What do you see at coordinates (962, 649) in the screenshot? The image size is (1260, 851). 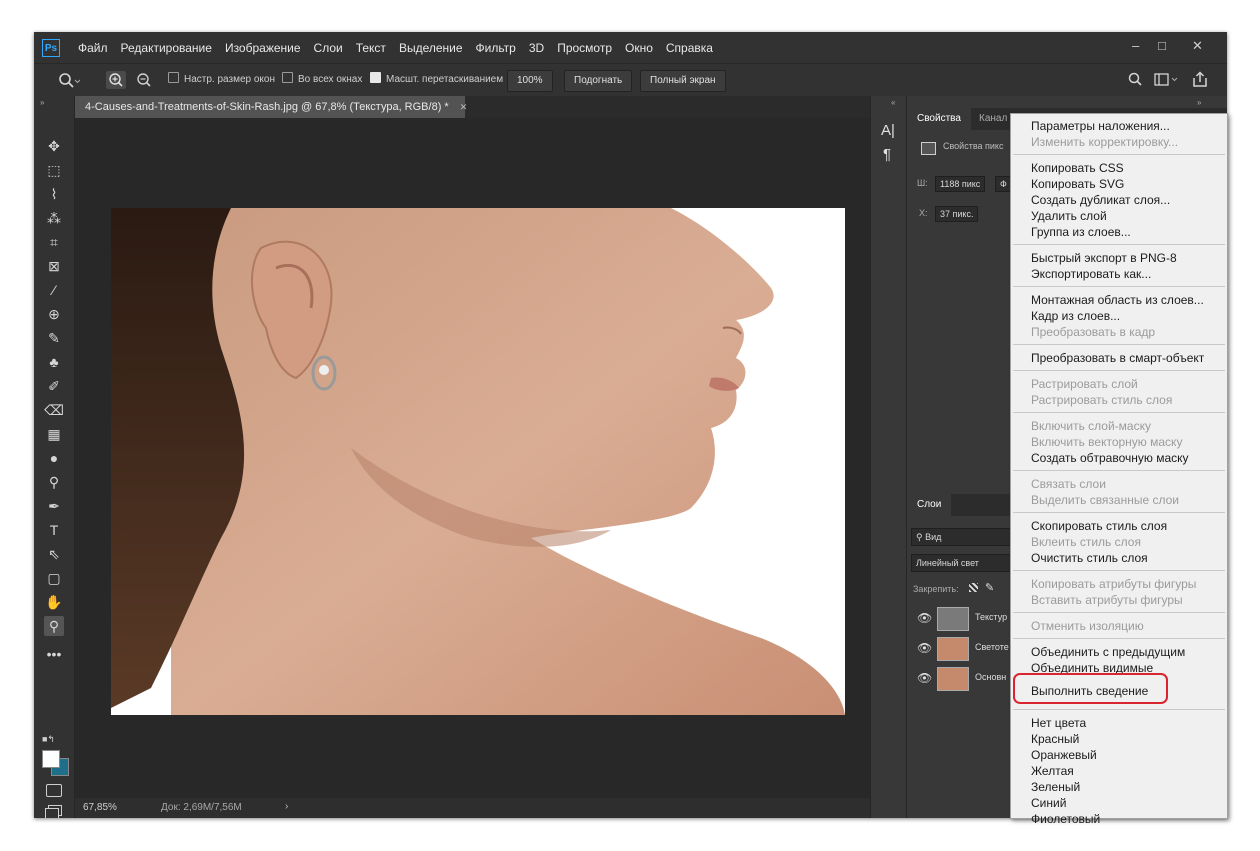 I see `layer-row: 👁︎ Светоте` at bounding box center [962, 649].